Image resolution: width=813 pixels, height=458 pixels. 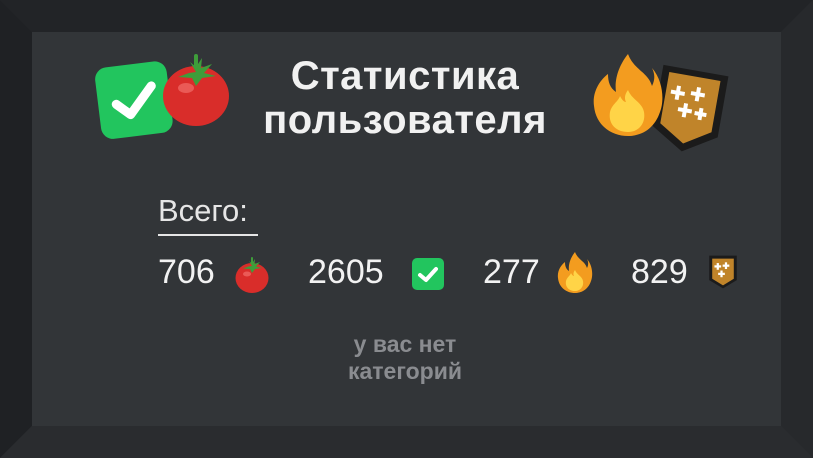 I want to click on badge-icon, so click(x=723, y=272).